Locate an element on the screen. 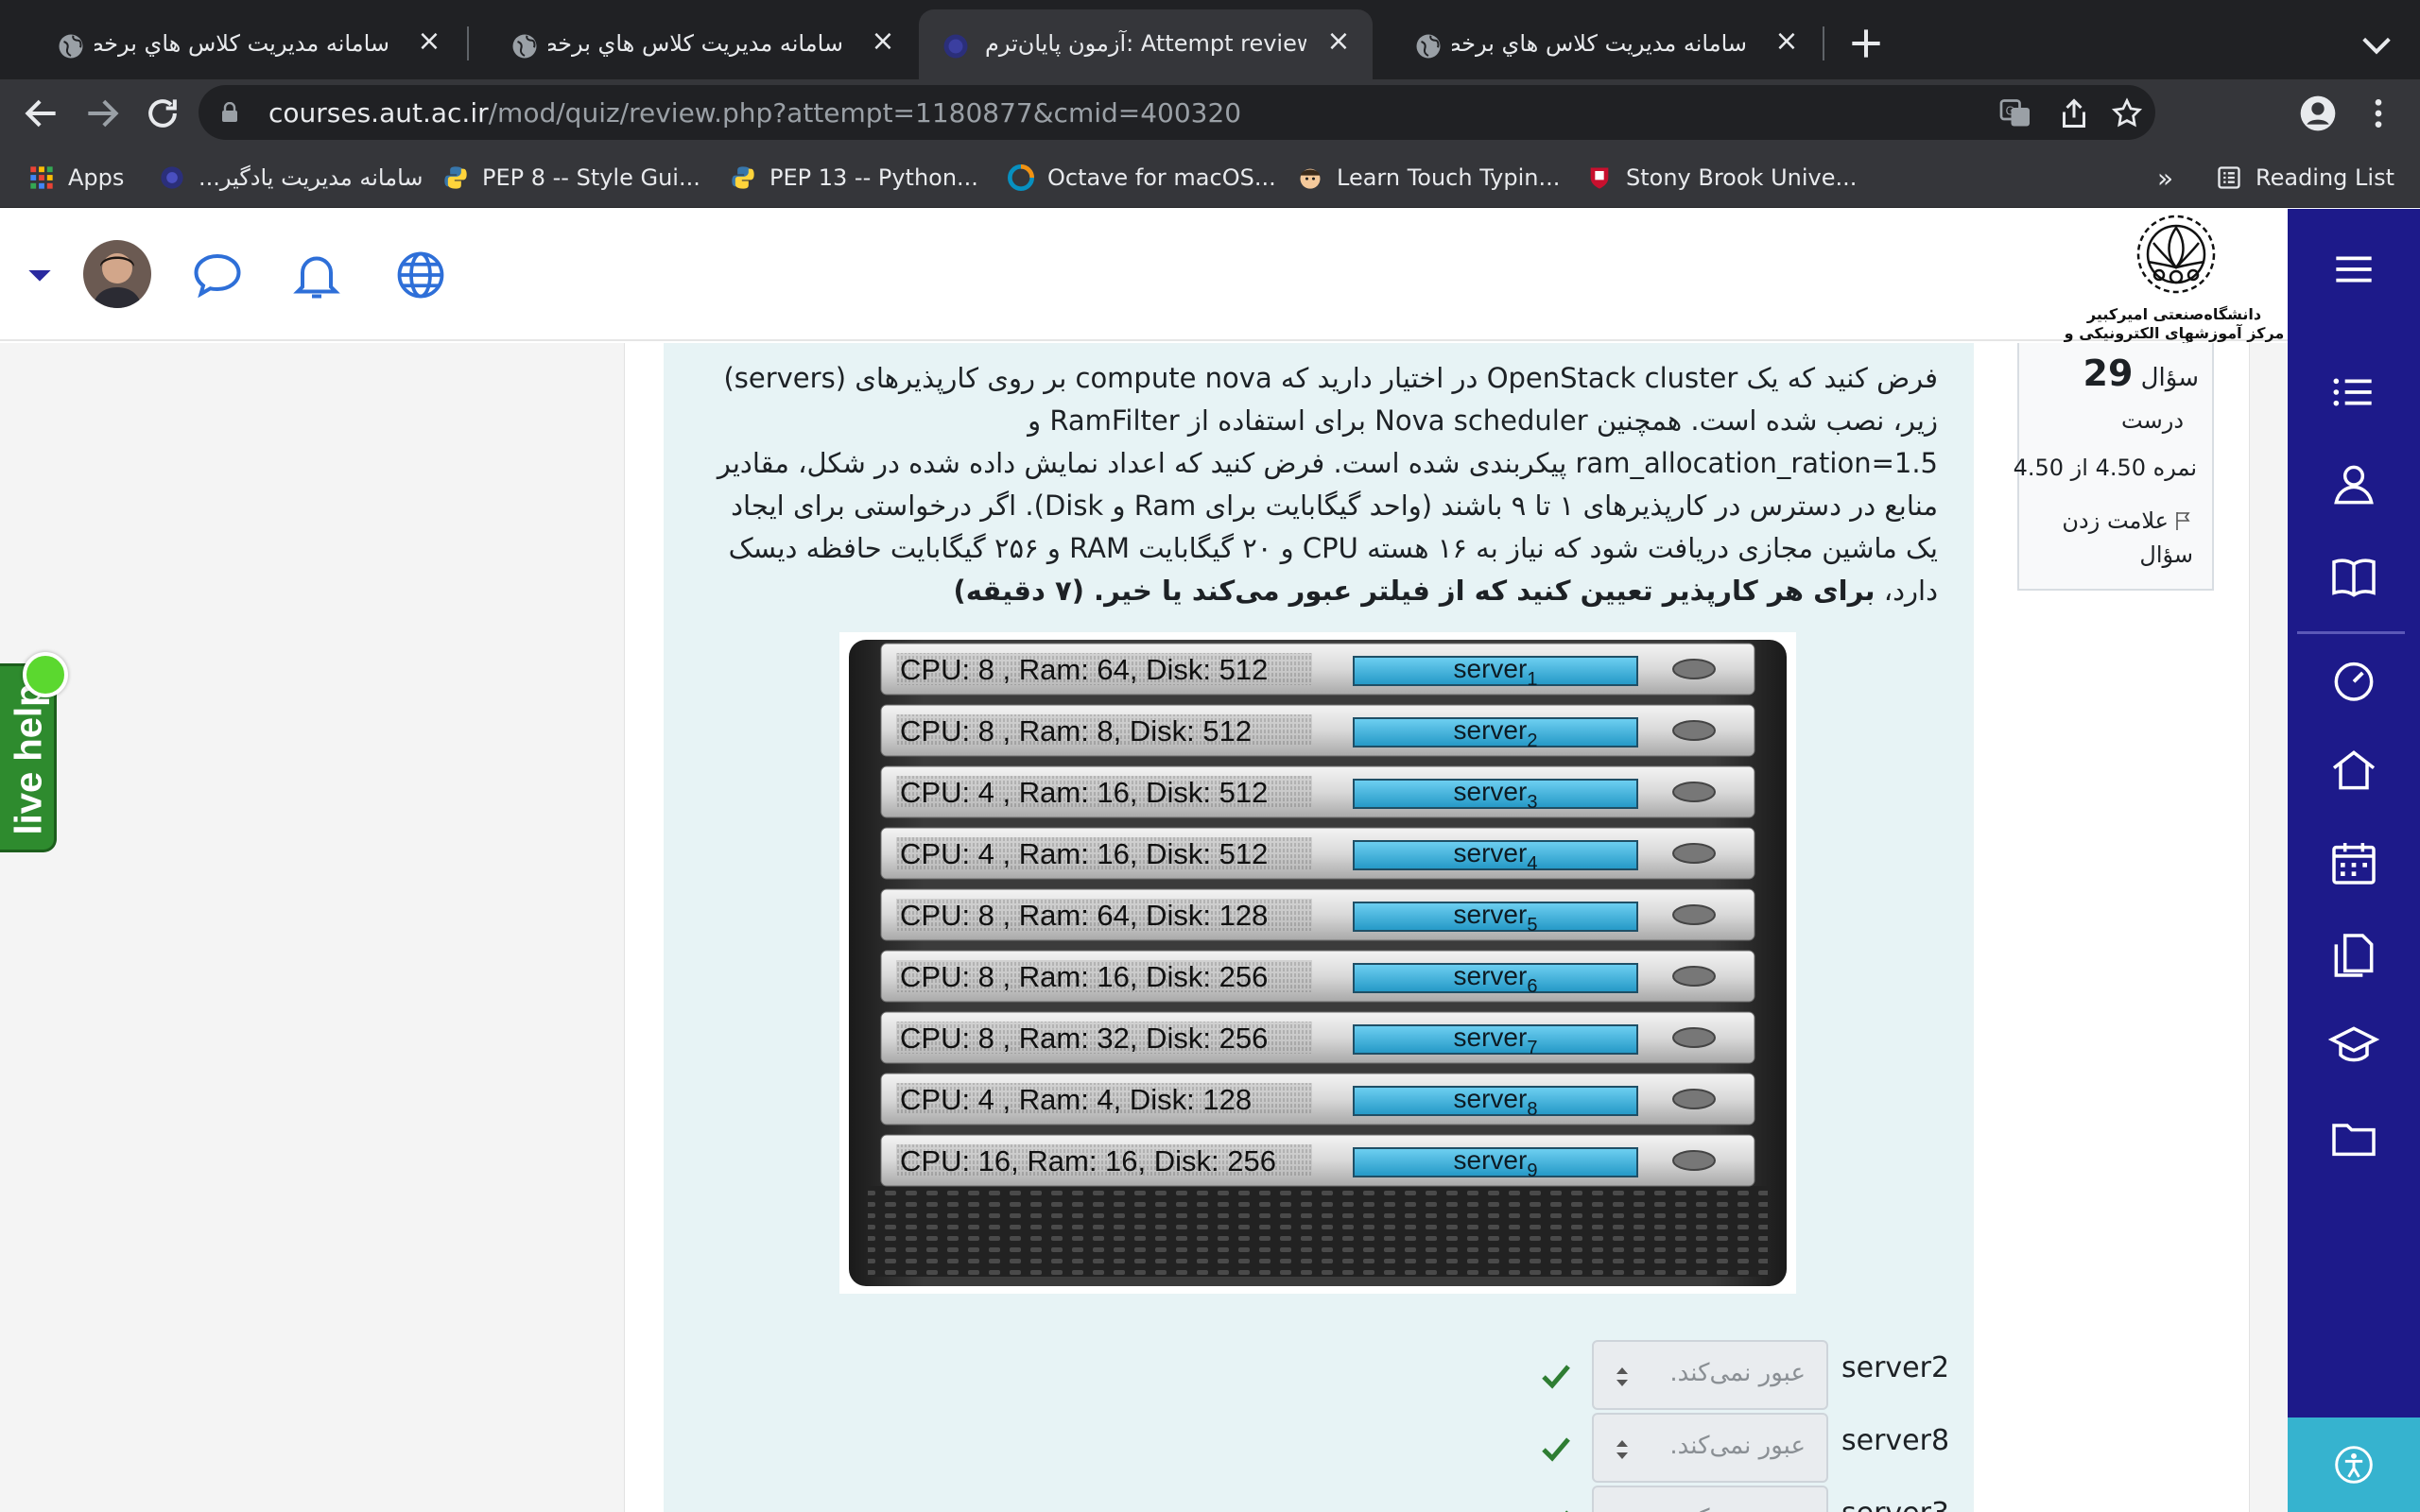  python-icon is located at coordinates (743, 177).